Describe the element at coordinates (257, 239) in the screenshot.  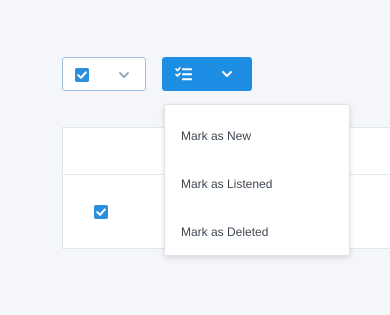
I see `menu-item-mark-as-deleted: Mark as Deleted` at that location.